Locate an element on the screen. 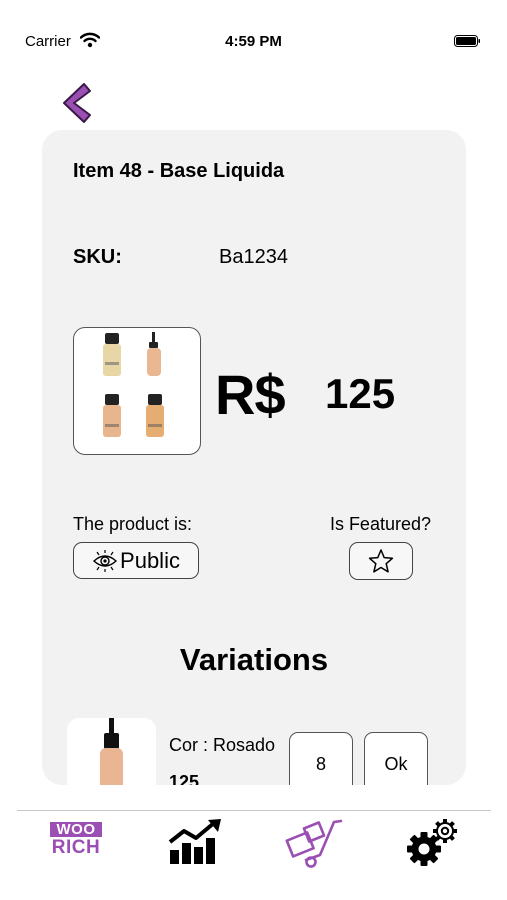  variation-quantity-input: 8 is located at coordinates (321, 758).